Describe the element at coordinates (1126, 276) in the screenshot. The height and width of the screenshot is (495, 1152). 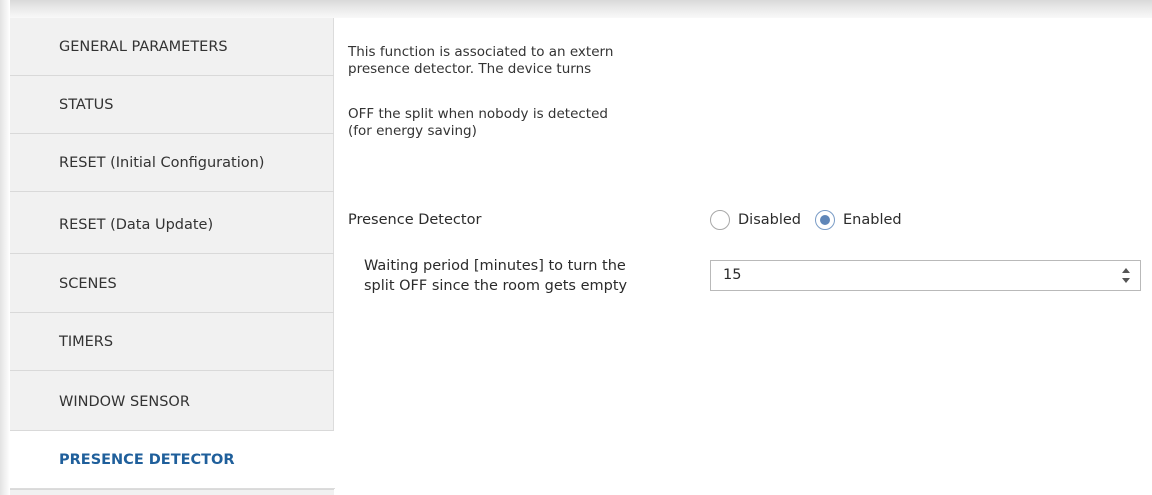
I see `spinbox-arrows` at that location.